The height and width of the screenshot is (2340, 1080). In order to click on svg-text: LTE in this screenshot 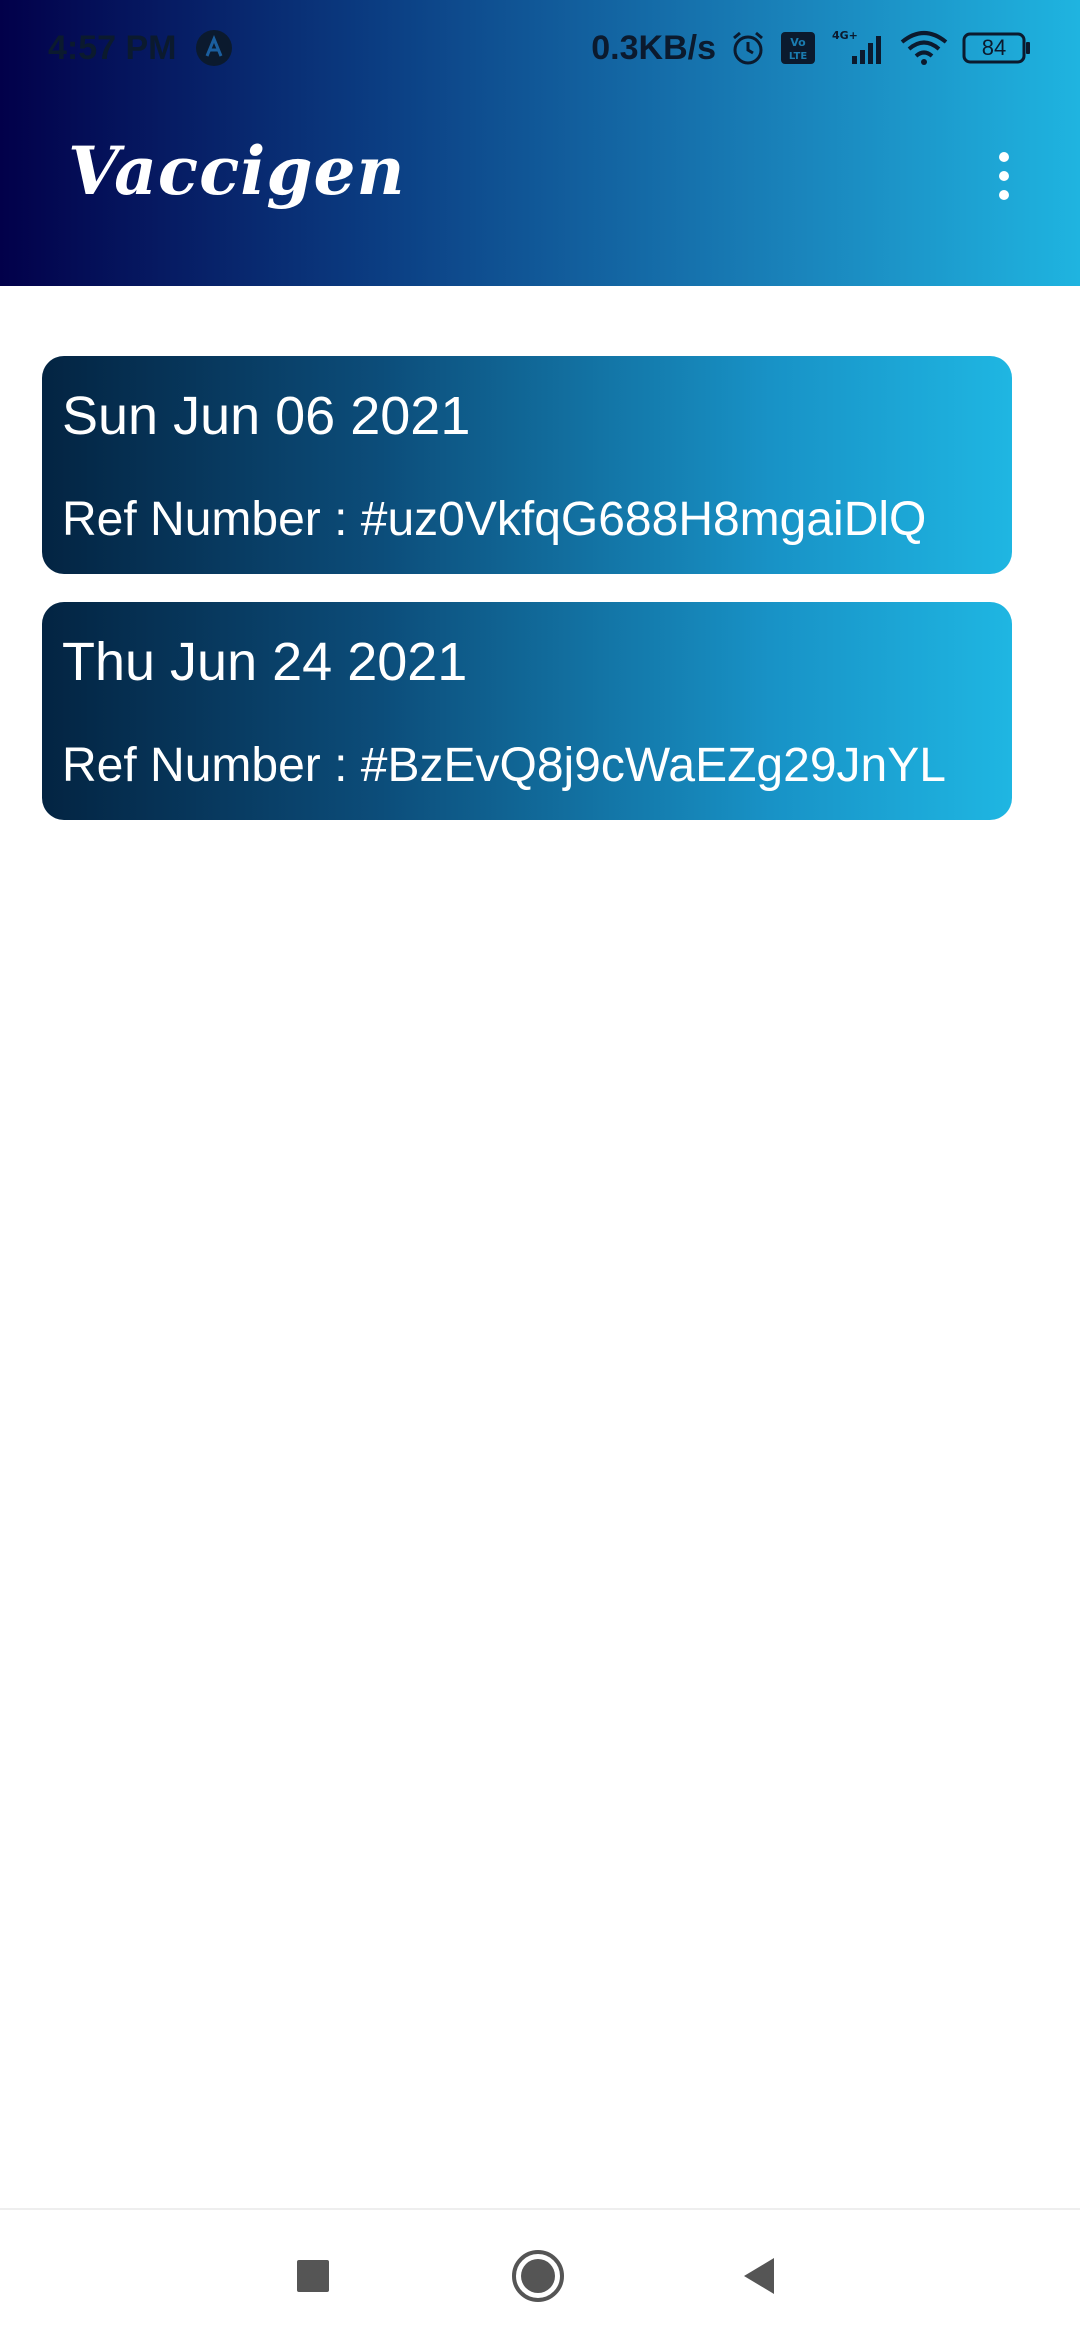, I will do `click(798, 56)`.